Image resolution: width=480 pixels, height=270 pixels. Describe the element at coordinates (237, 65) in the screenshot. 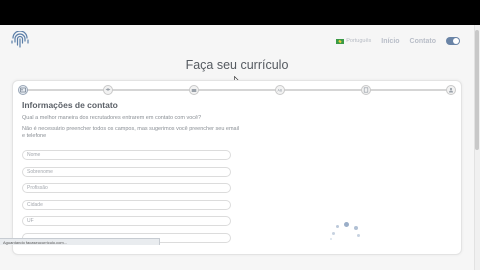

I see `page-title: Faça seu currículo` at that location.